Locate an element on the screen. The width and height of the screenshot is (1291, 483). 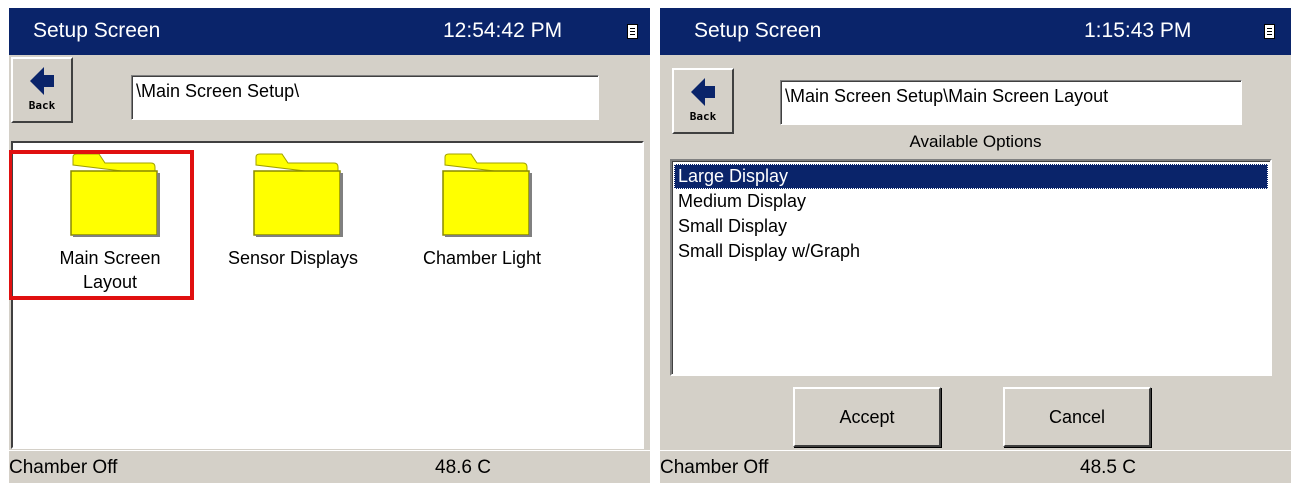
options-heading: Available Options is located at coordinates (975, 141).